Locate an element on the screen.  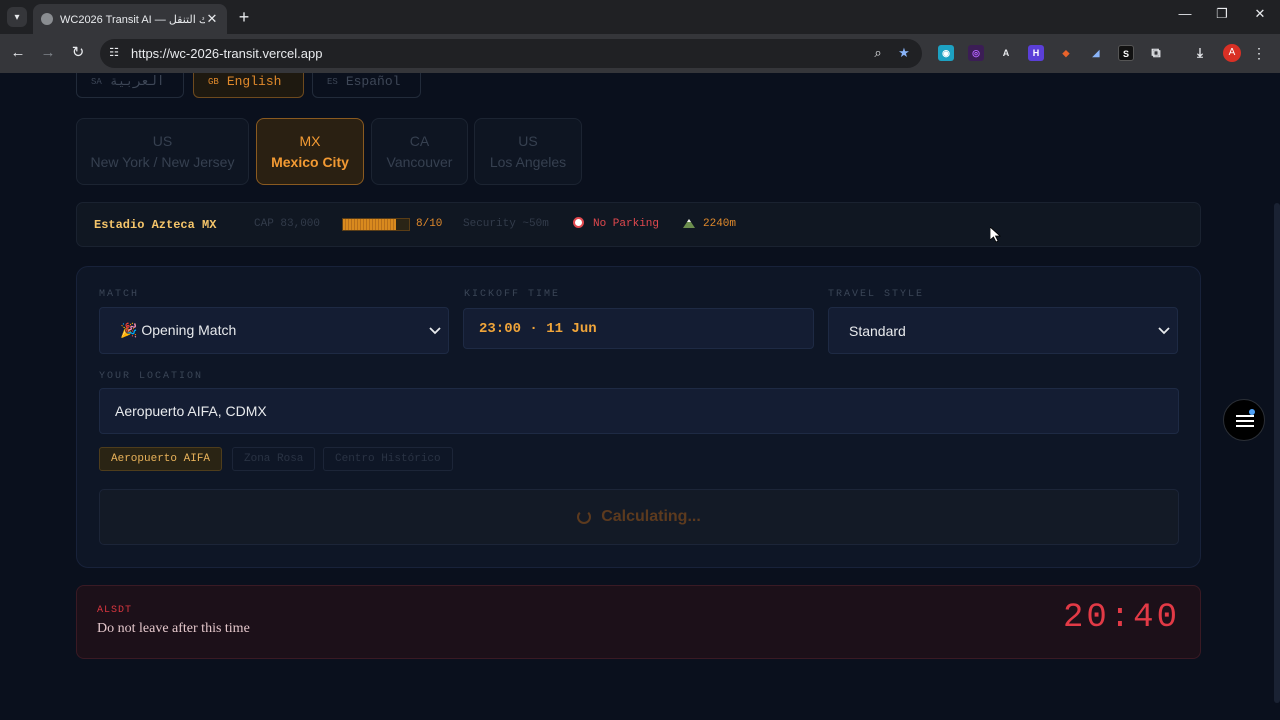
match-value: 🎉 Opening Match is located at coordinates (178, 330).